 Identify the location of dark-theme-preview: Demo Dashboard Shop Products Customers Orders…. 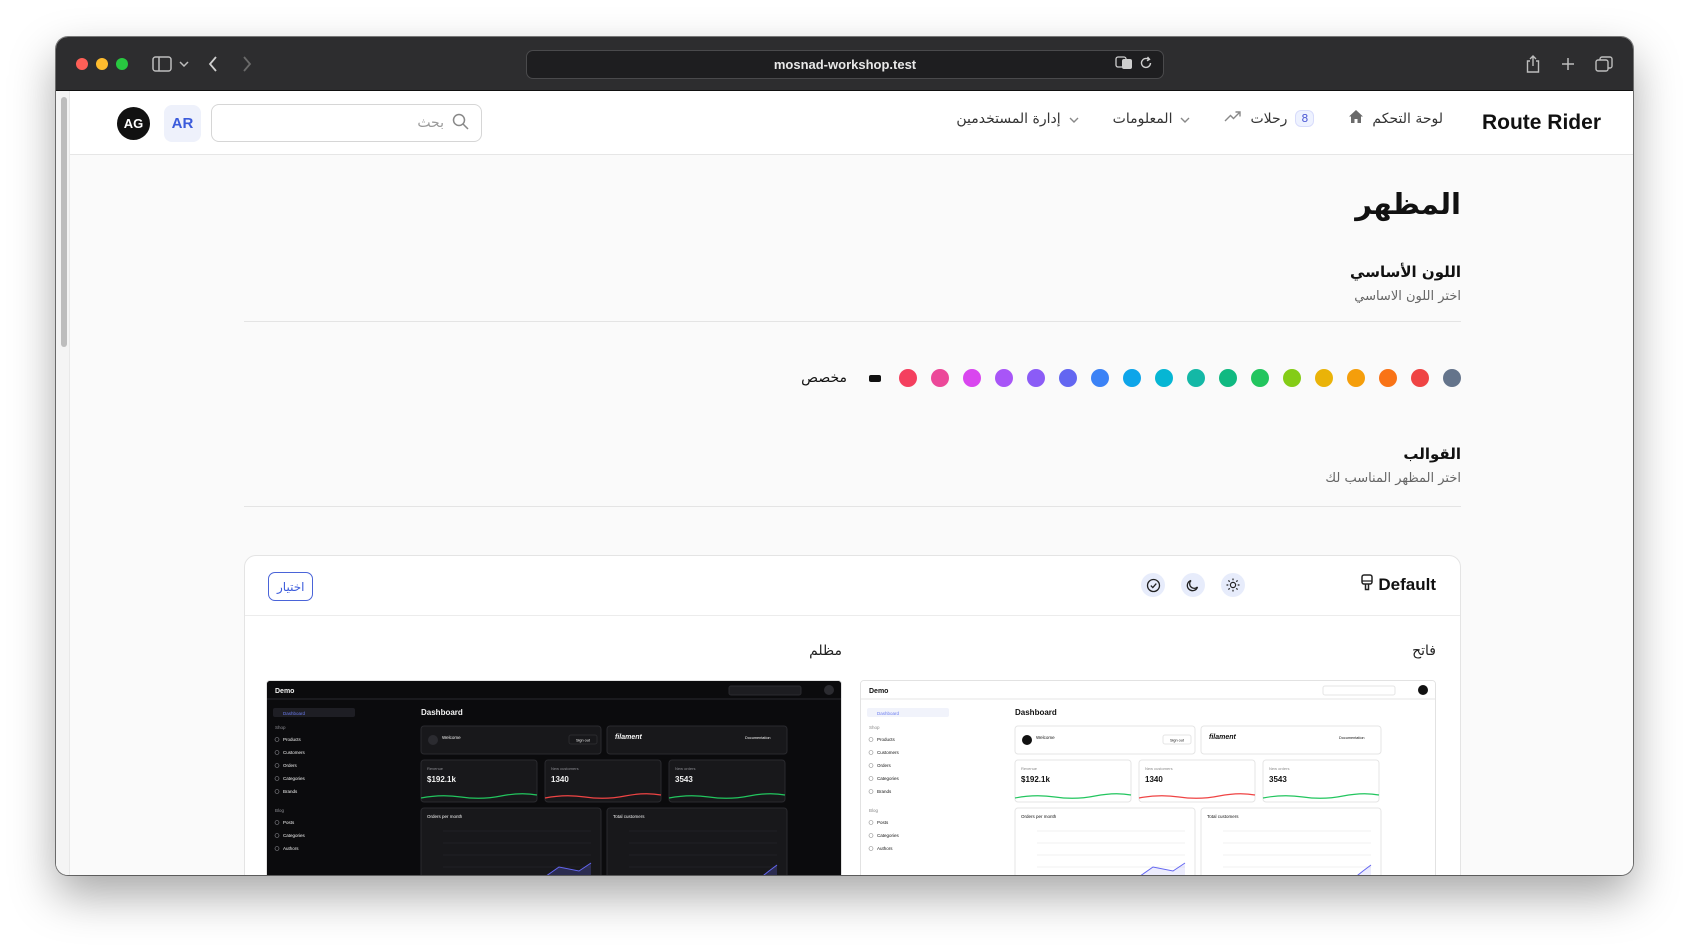
(554, 777).